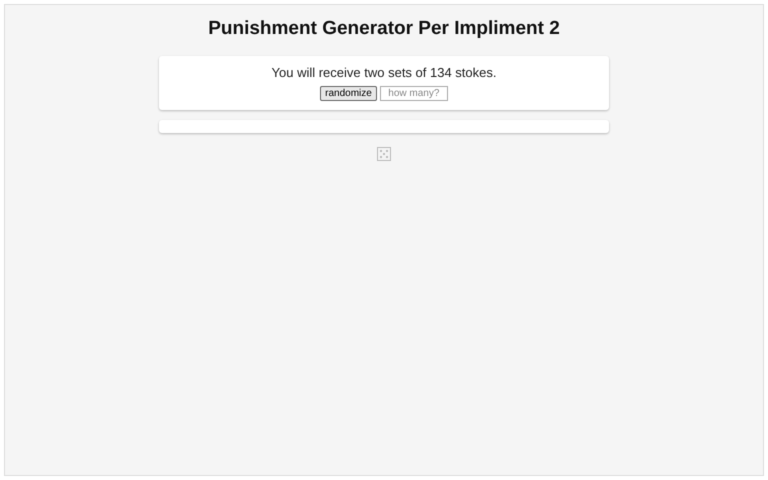 This screenshot has width=768, height=480. What do you see at coordinates (384, 72) in the screenshot?
I see `result-text: You will receive two sets of 134 stokes.` at bounding box center [384, 72].